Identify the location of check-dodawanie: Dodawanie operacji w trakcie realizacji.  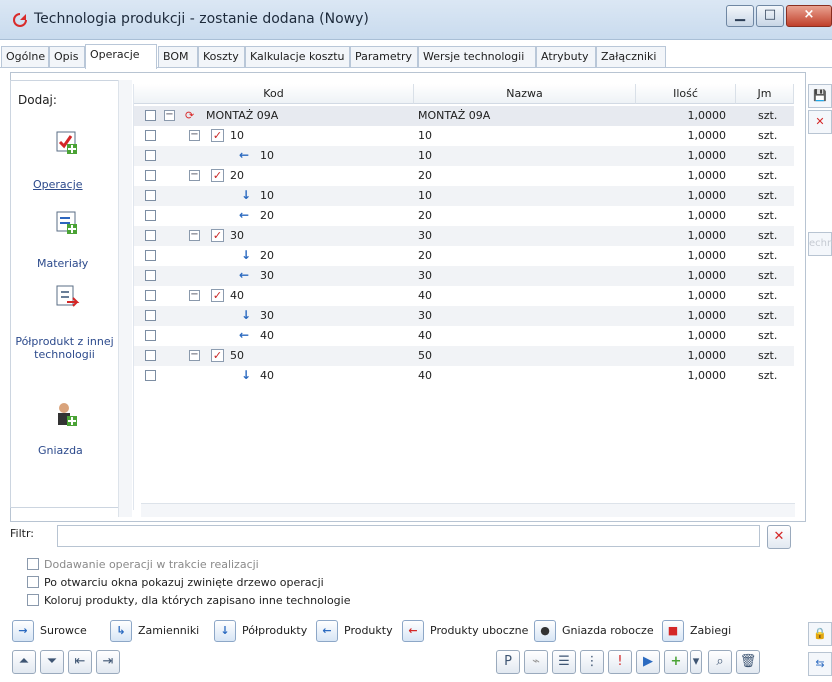
(143, 564).